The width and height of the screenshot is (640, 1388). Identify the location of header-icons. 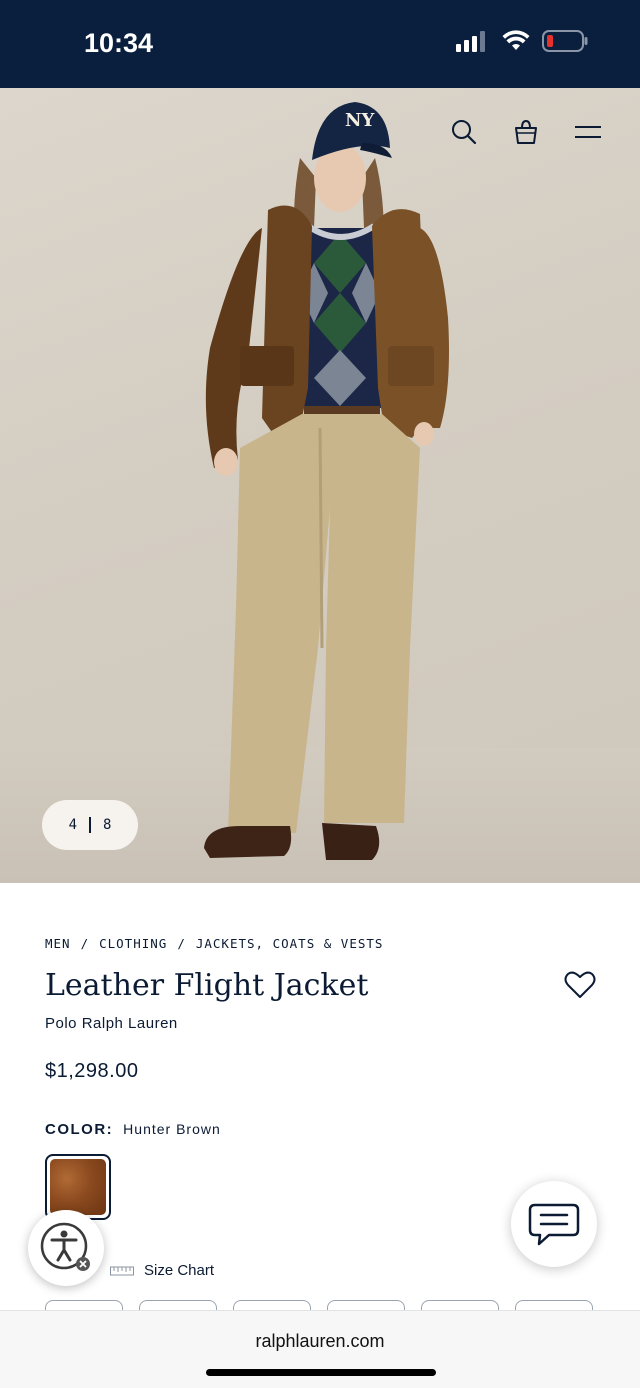
(526, 132).